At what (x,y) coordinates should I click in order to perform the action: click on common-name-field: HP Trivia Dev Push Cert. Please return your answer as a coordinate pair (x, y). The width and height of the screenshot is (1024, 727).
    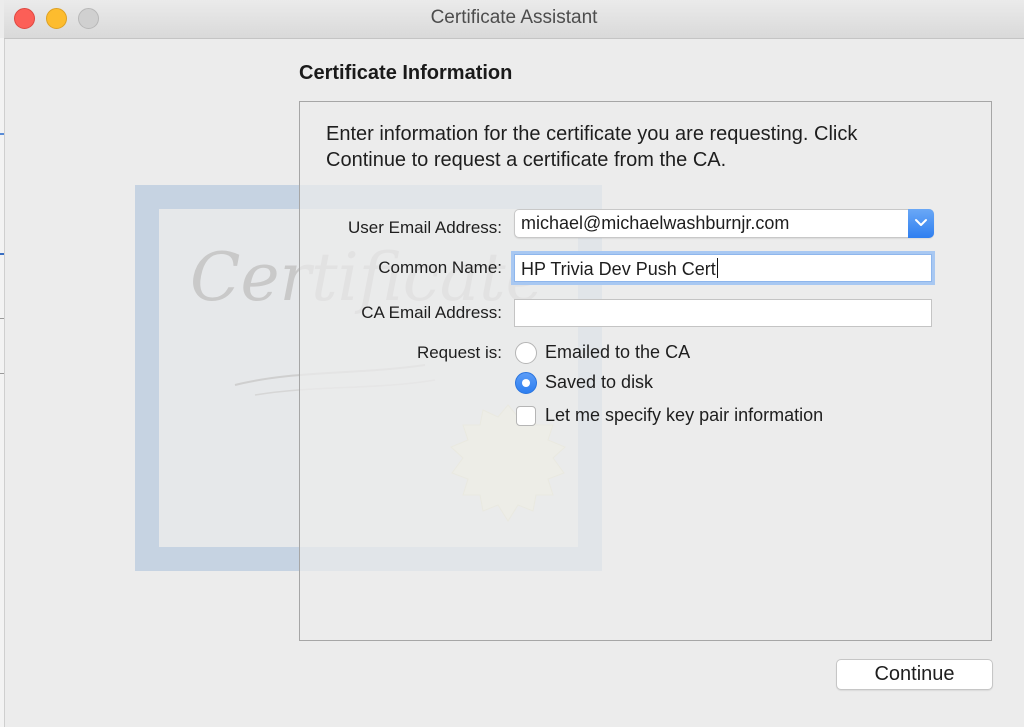
    Looking at the image, I should click on (723, 268).